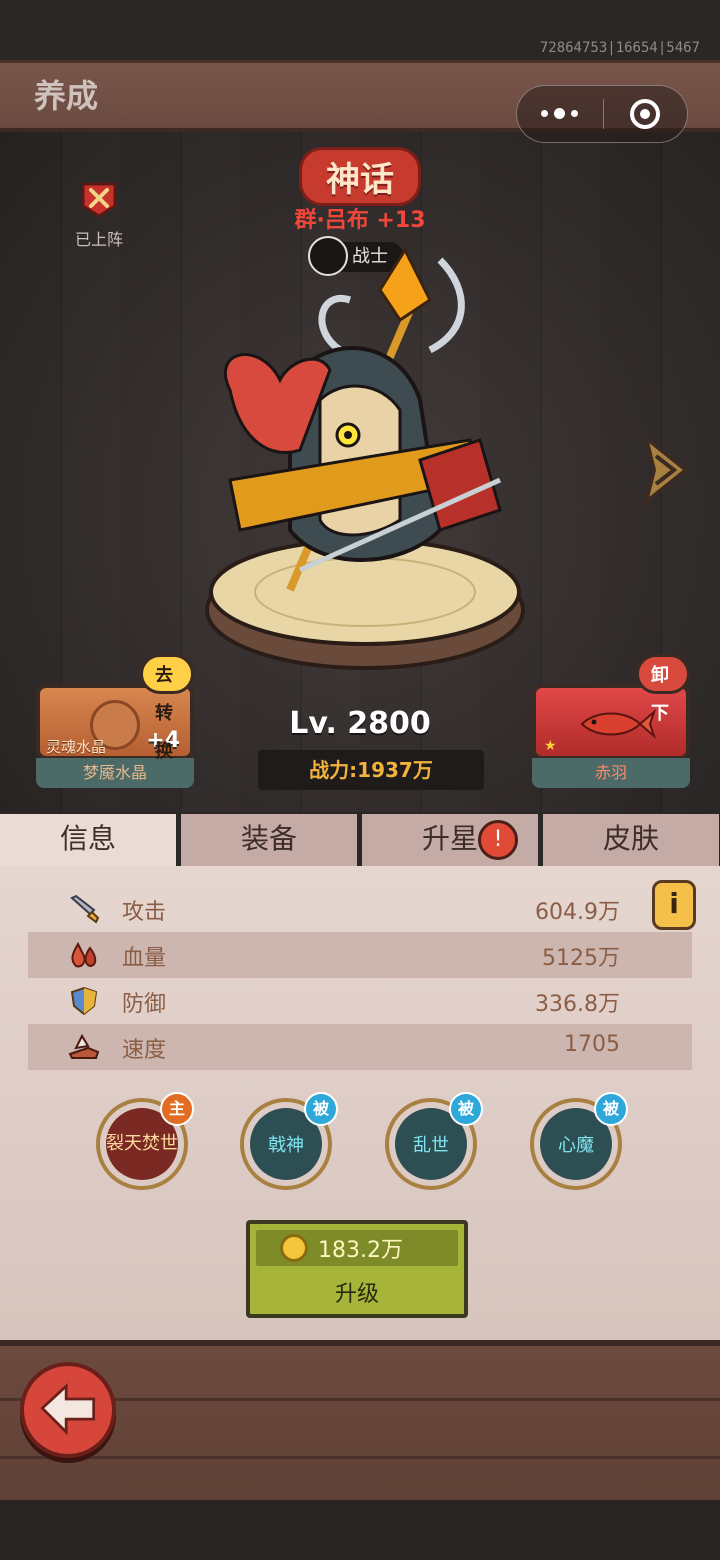 This screenshot has width=720, height=1560. I want to click on close-miniprogram-button, so click(646, 114).